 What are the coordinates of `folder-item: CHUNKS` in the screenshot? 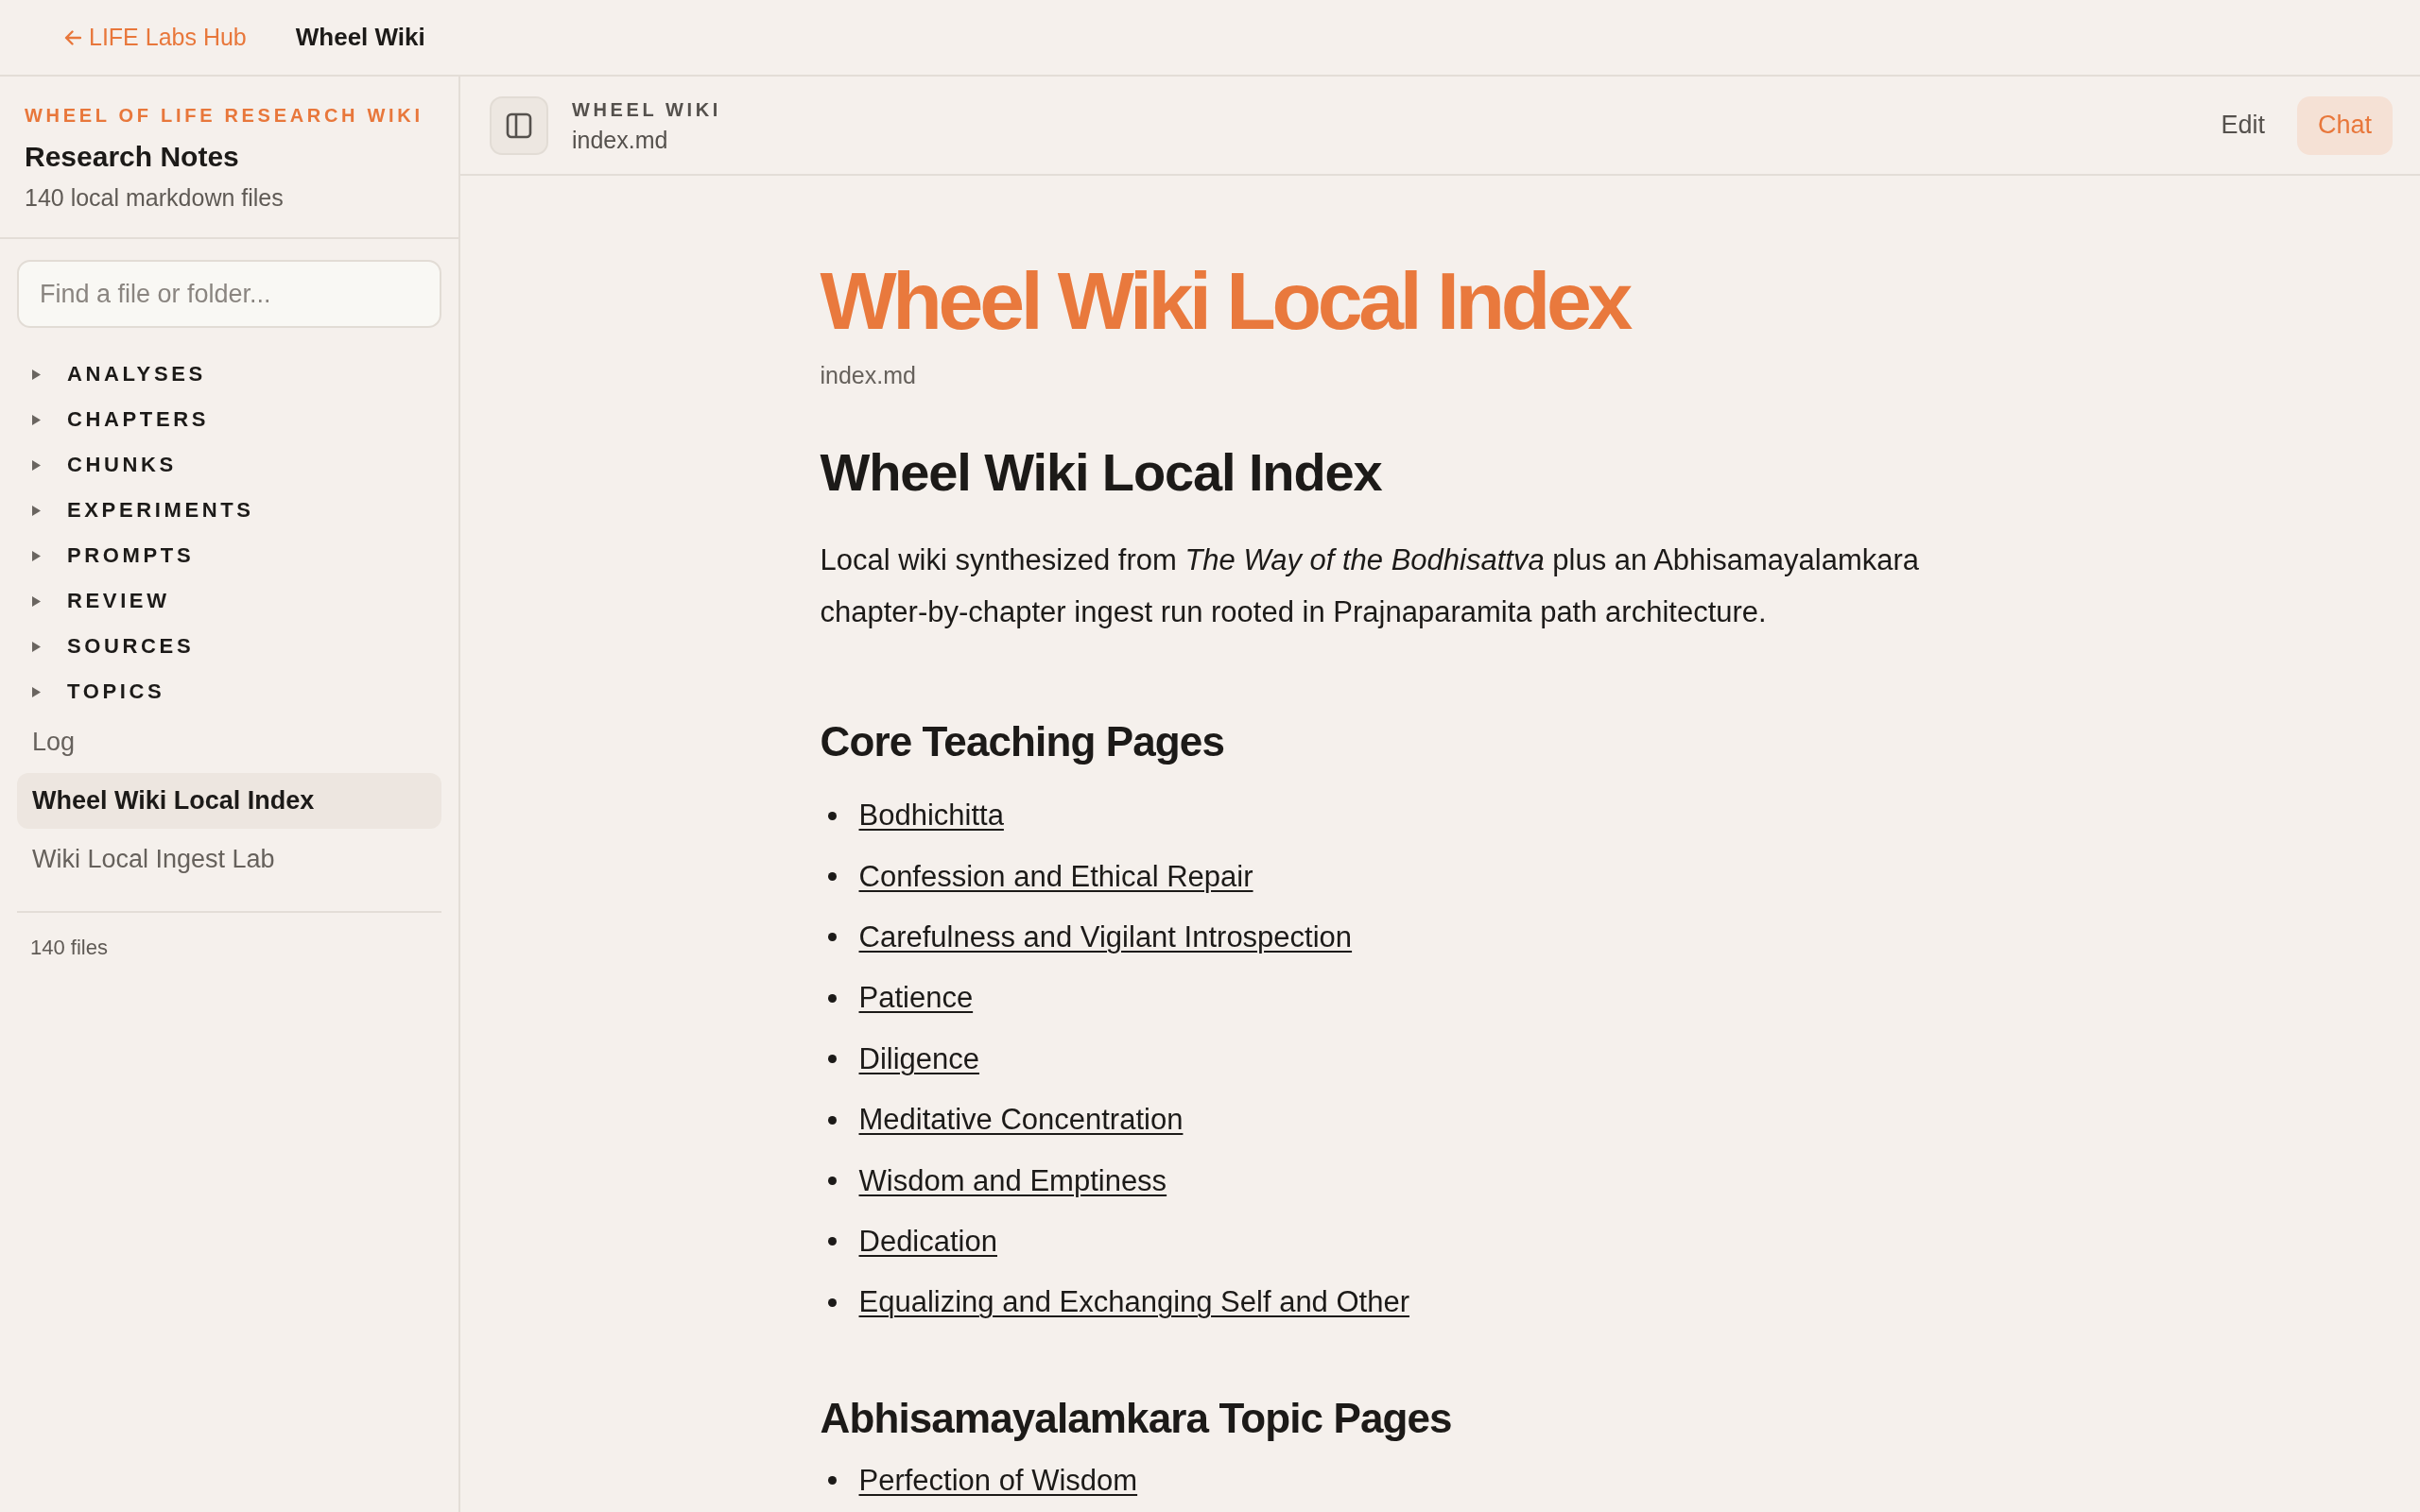 It's located at (229, 465).